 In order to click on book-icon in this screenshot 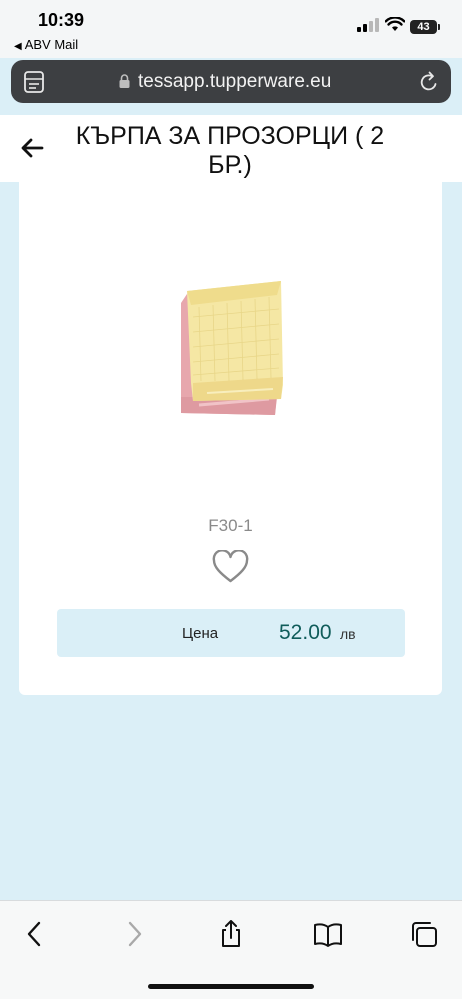, I will do `click(328, 934)`.